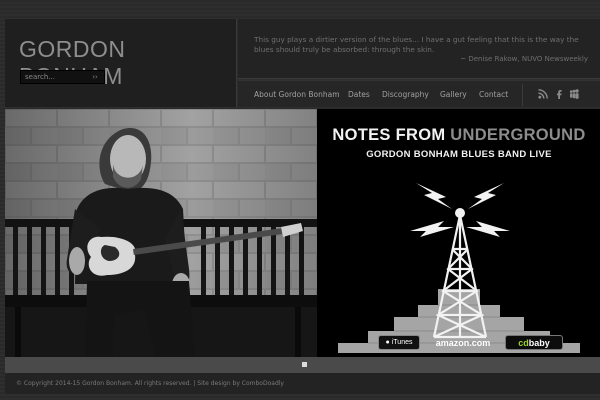 The image size is (600, 400). What do you see at coordinates (453, 94) in the screenshot?
I see `nav-item-gallery: Gallery` at bounding box center [453, 94].